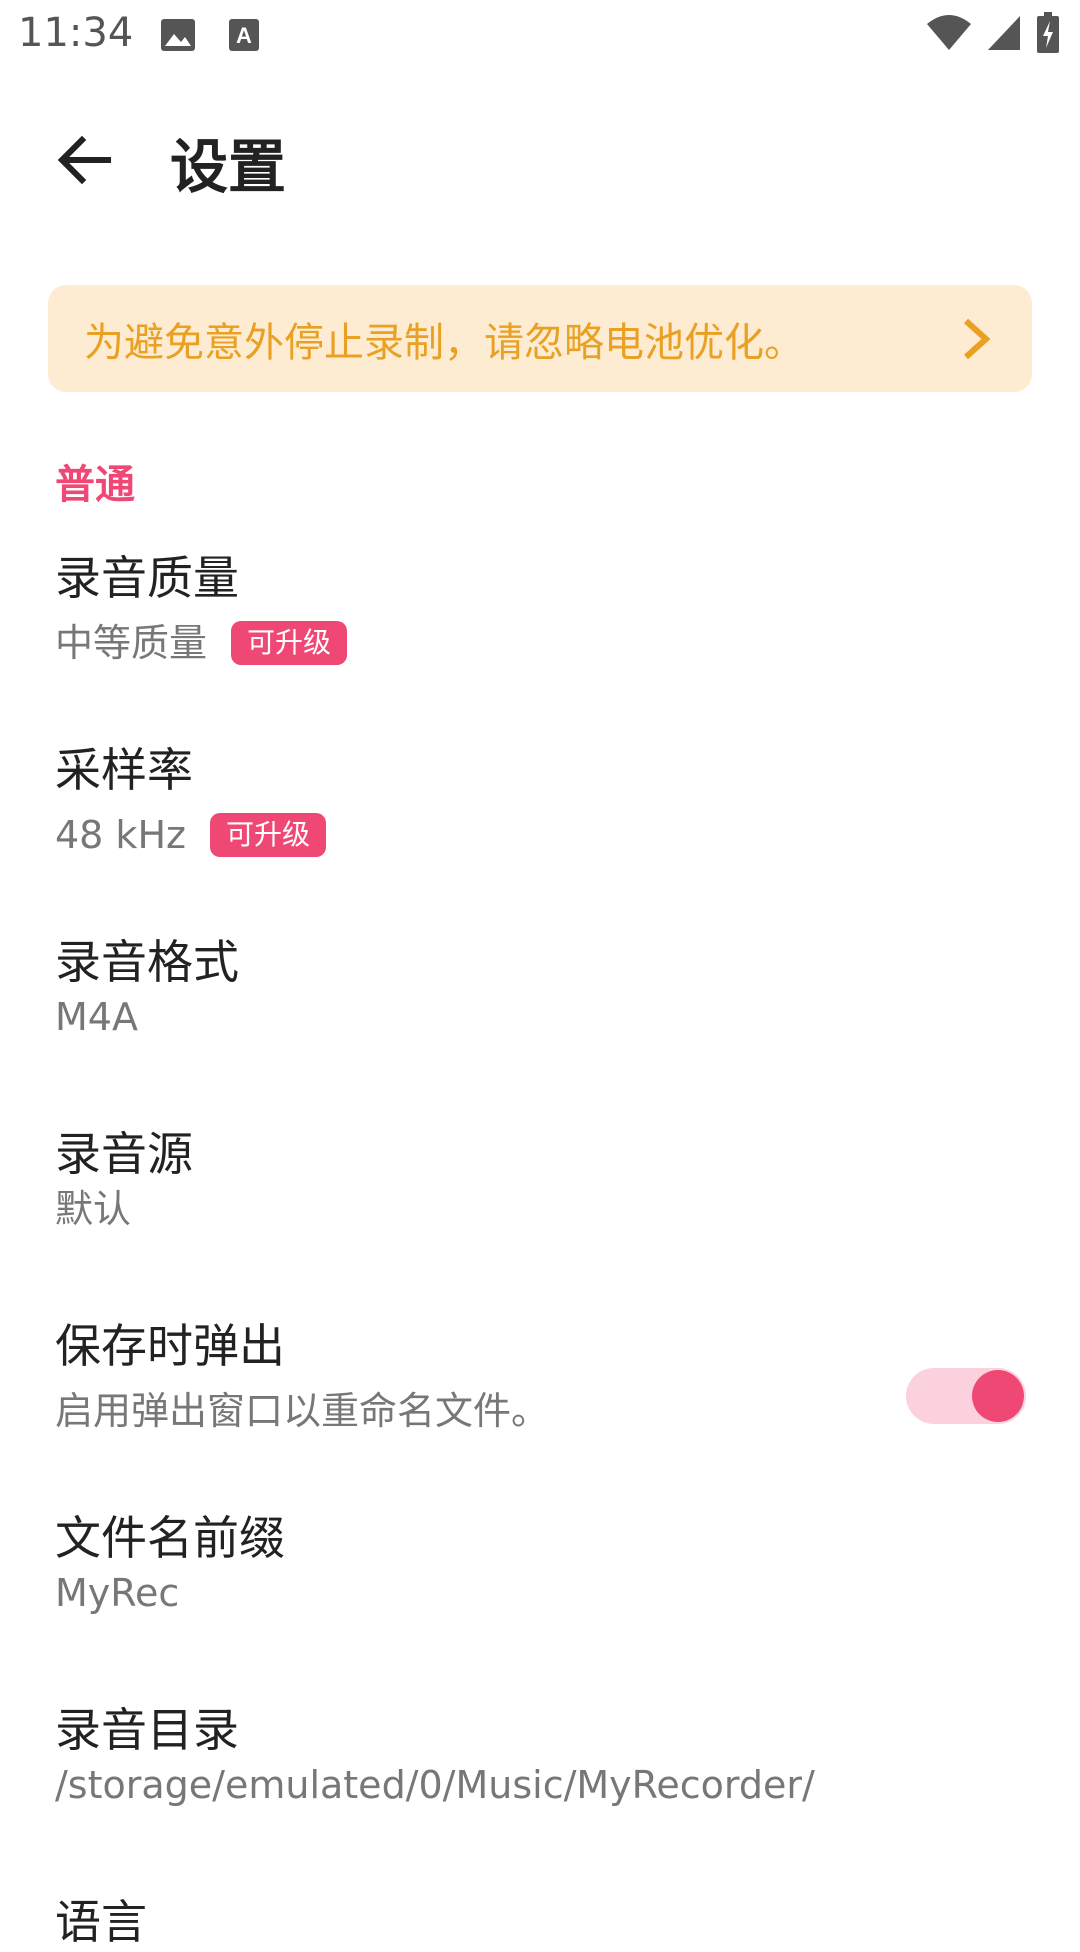  What do you see at coordinates (76, 33) in the screenshot?
I see `status-time: 11:34` at bounding box center [76, 33].